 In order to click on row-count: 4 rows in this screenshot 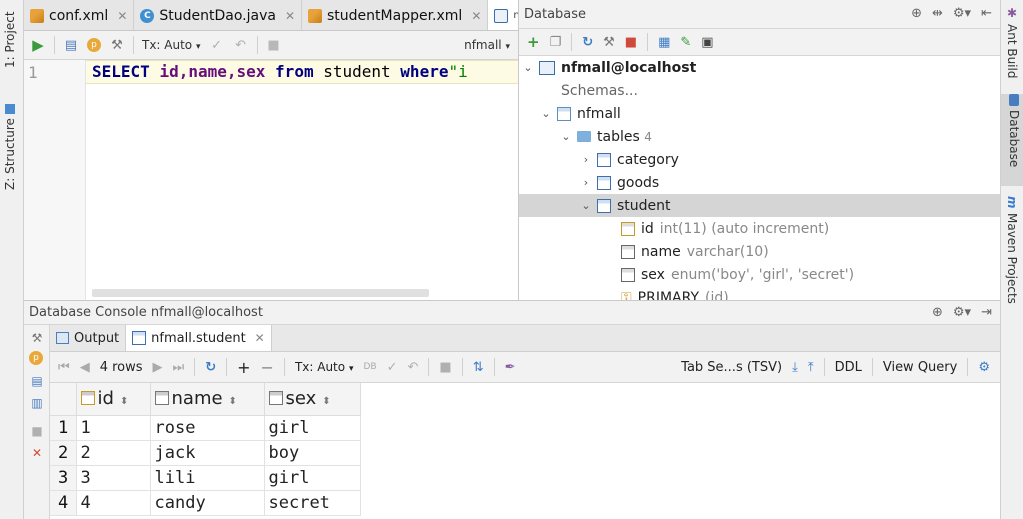, I will do `click(121, 367)`.